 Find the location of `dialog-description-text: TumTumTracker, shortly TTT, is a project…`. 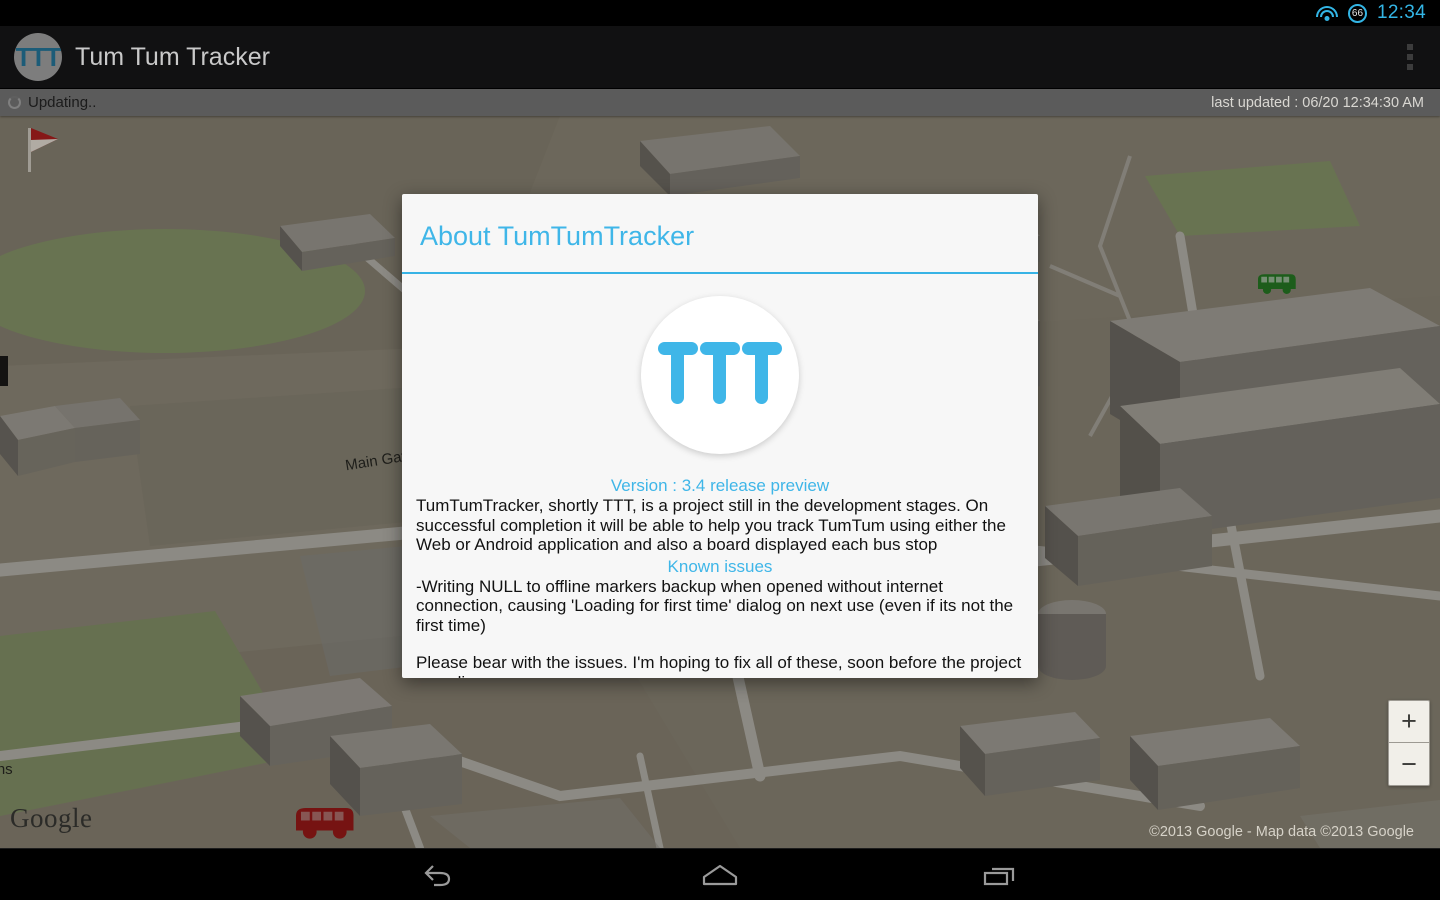

dialog-description-text: TumTumTracker, shortly TTT, is a project… is located at coordinates (711, 525).